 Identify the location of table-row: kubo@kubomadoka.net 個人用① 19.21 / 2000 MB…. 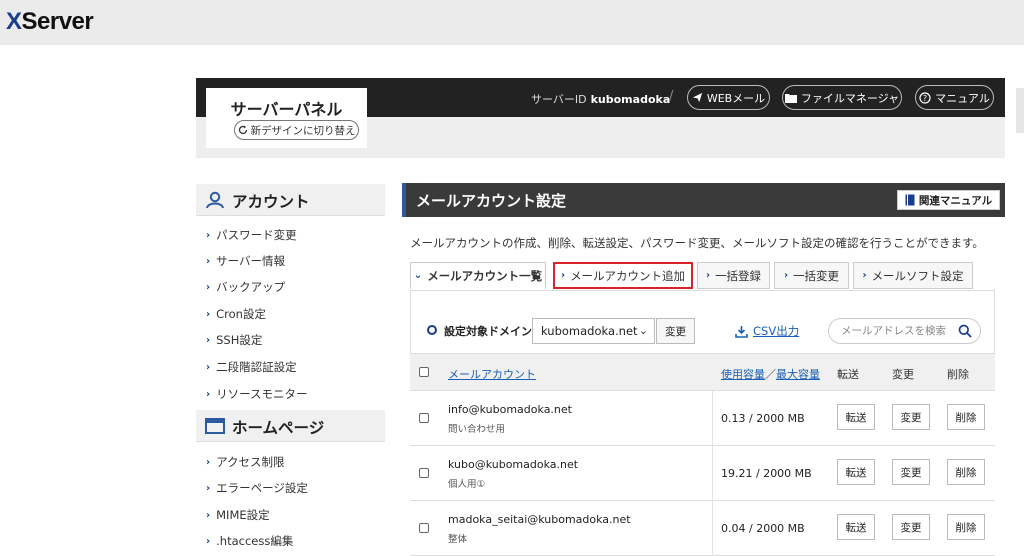
(702, 473).